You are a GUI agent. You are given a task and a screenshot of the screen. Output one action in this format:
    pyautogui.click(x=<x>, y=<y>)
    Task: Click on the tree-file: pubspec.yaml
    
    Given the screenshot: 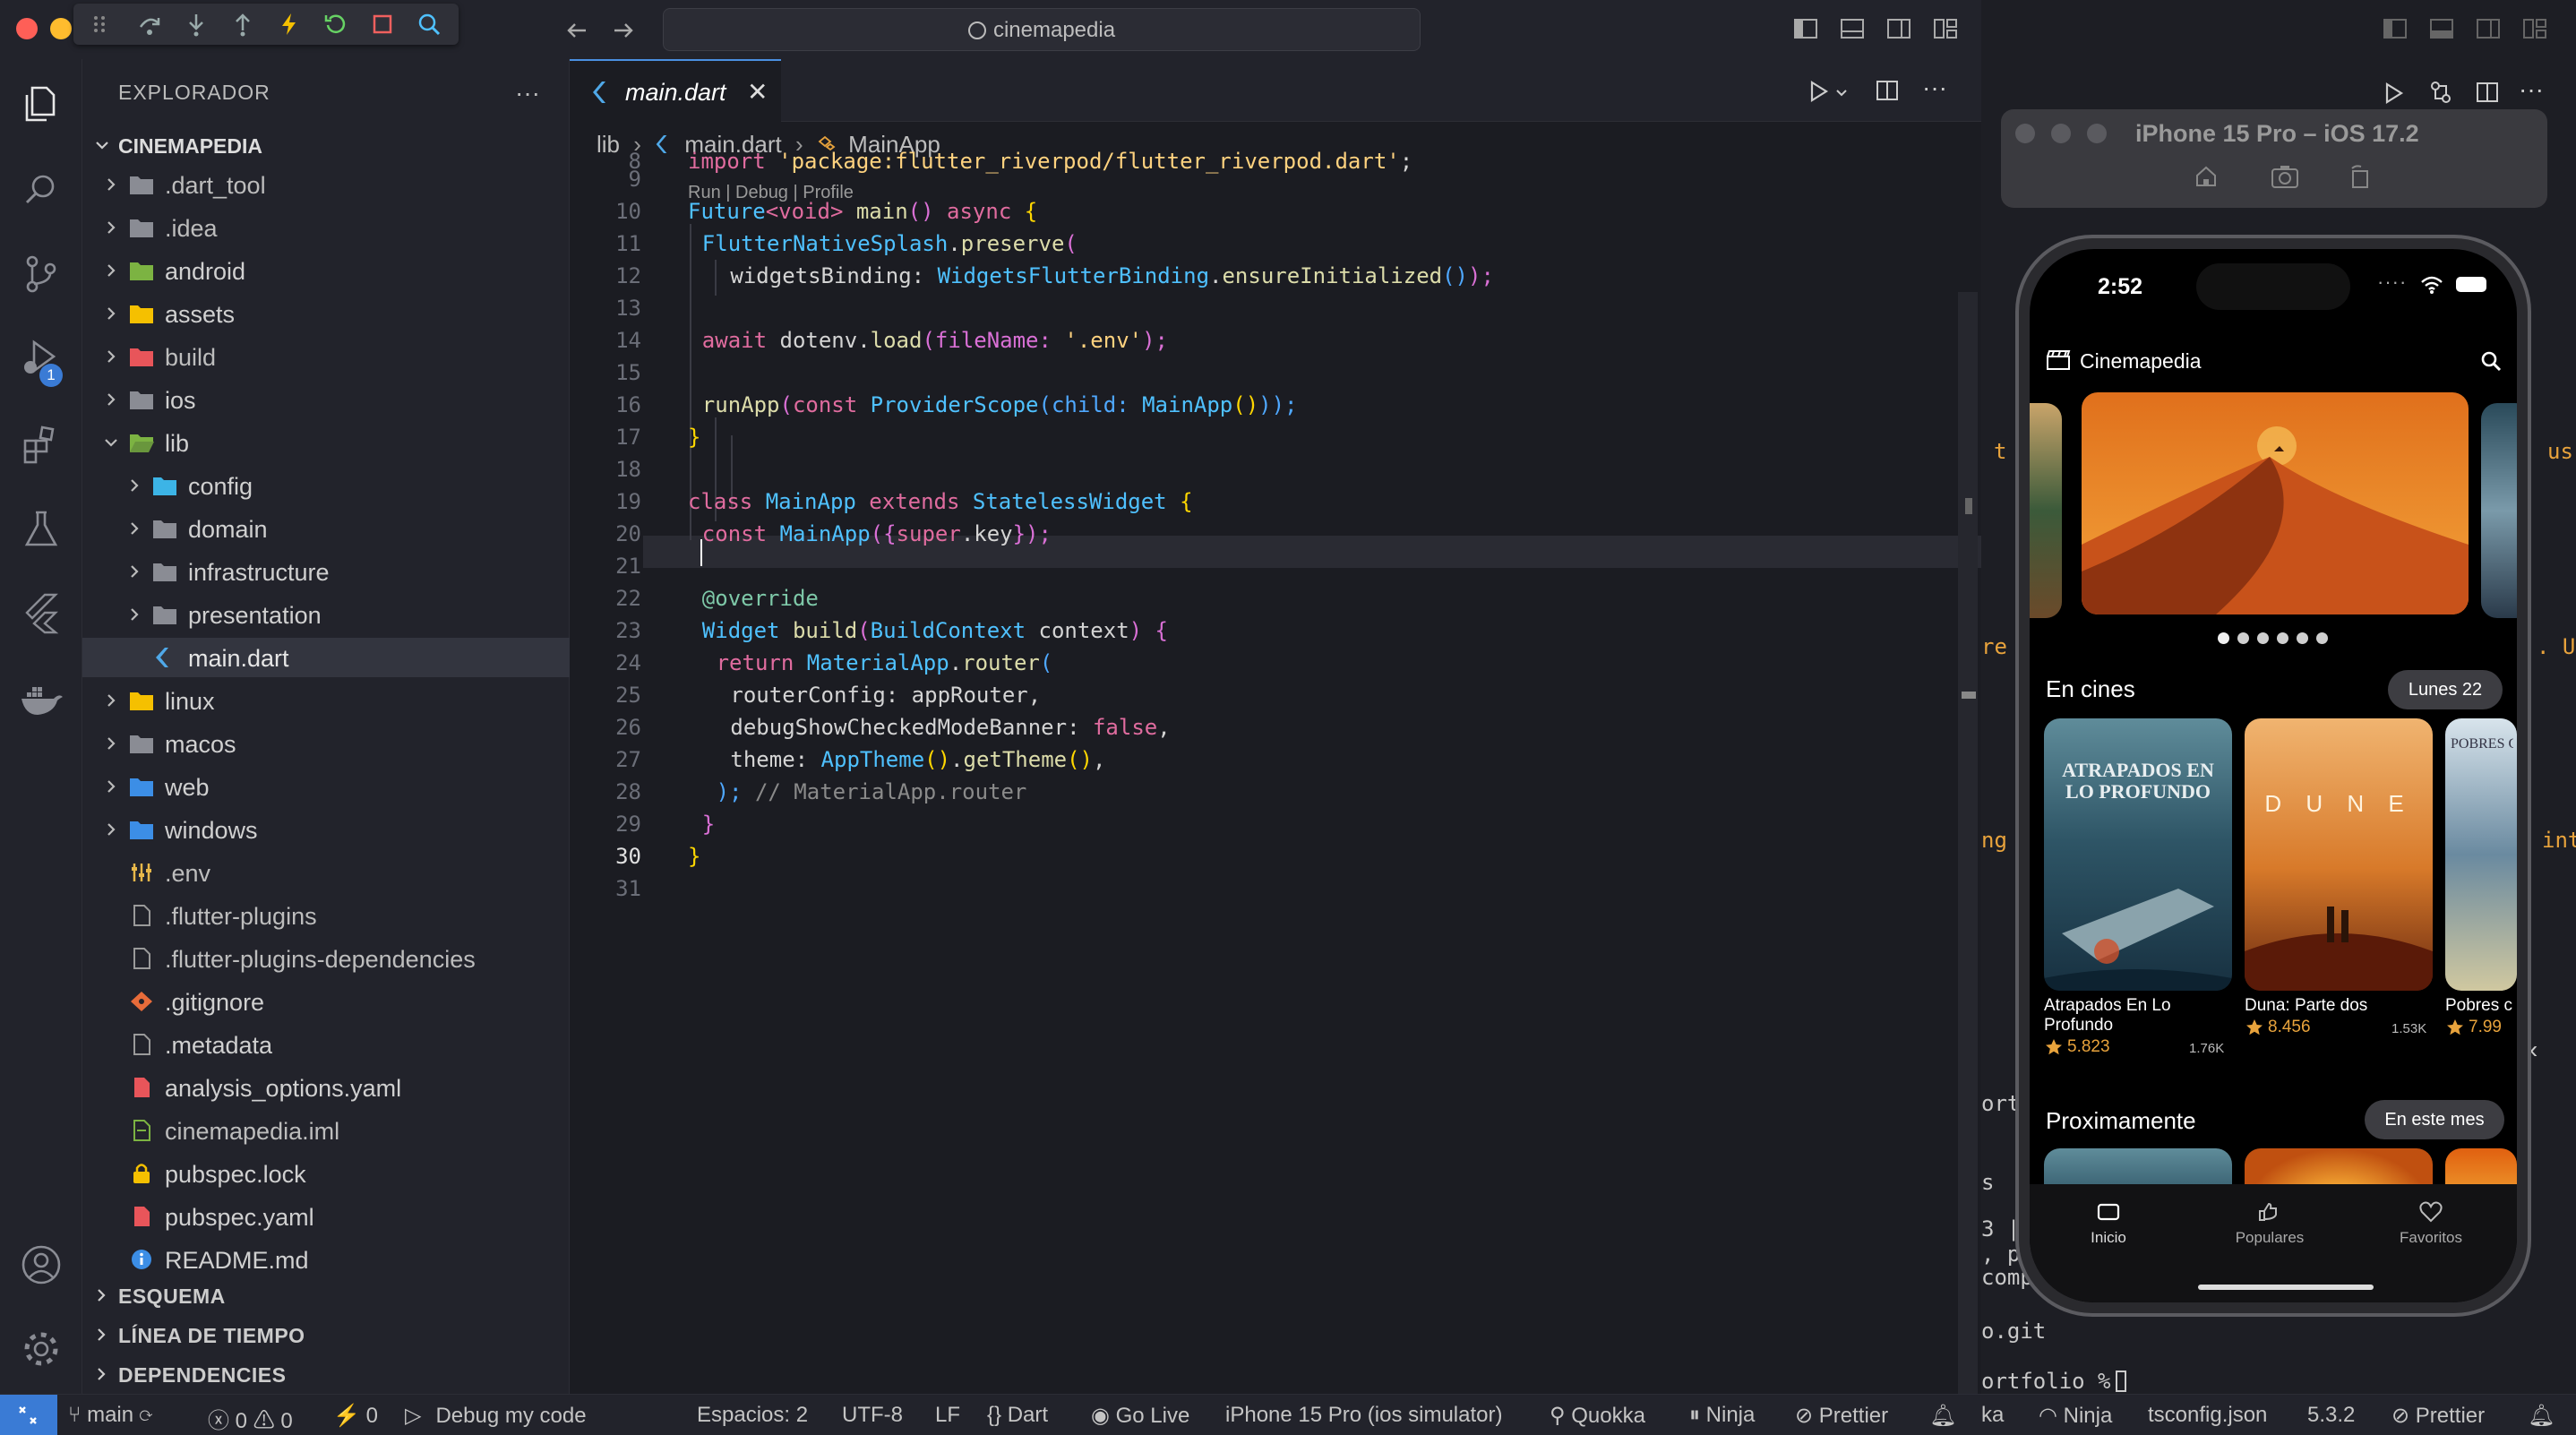 What is the action you would take?
    pyautogui.click(x=326, y=1216)
    